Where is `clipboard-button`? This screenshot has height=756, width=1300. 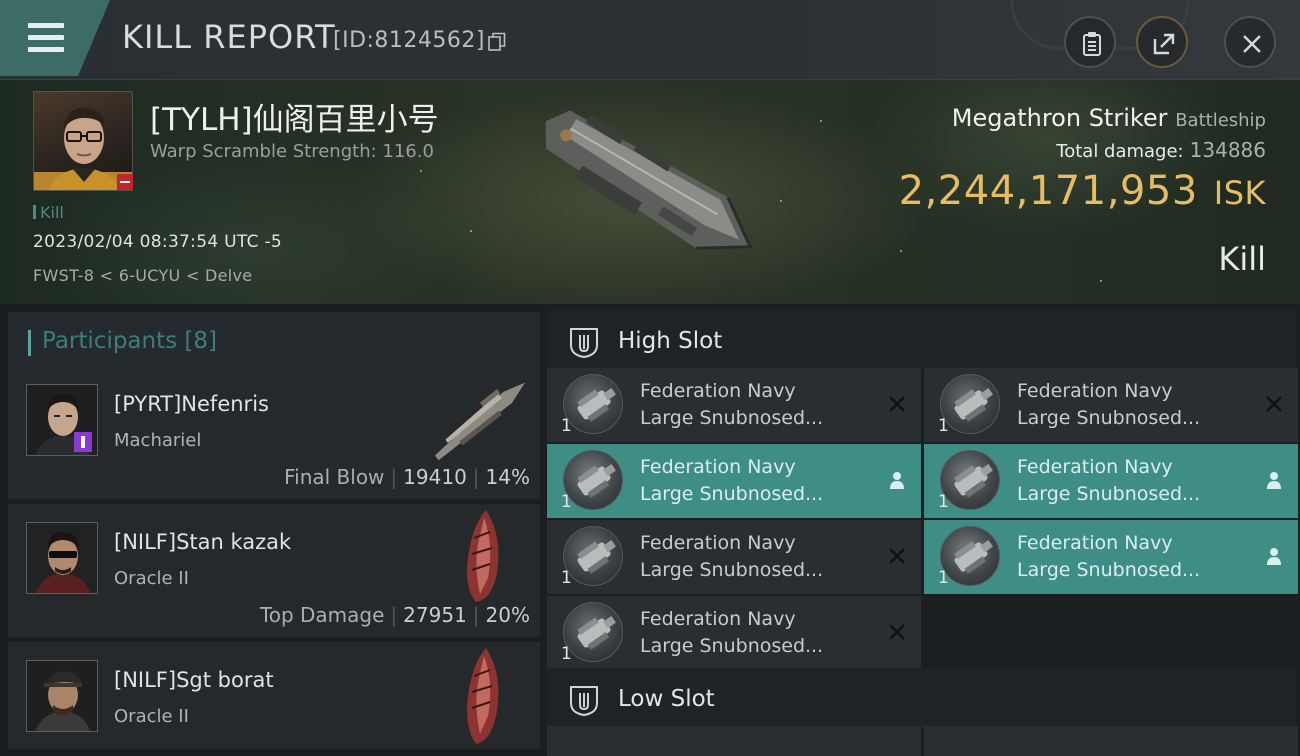 clipboard-button is located at coordinates (1090, 42).